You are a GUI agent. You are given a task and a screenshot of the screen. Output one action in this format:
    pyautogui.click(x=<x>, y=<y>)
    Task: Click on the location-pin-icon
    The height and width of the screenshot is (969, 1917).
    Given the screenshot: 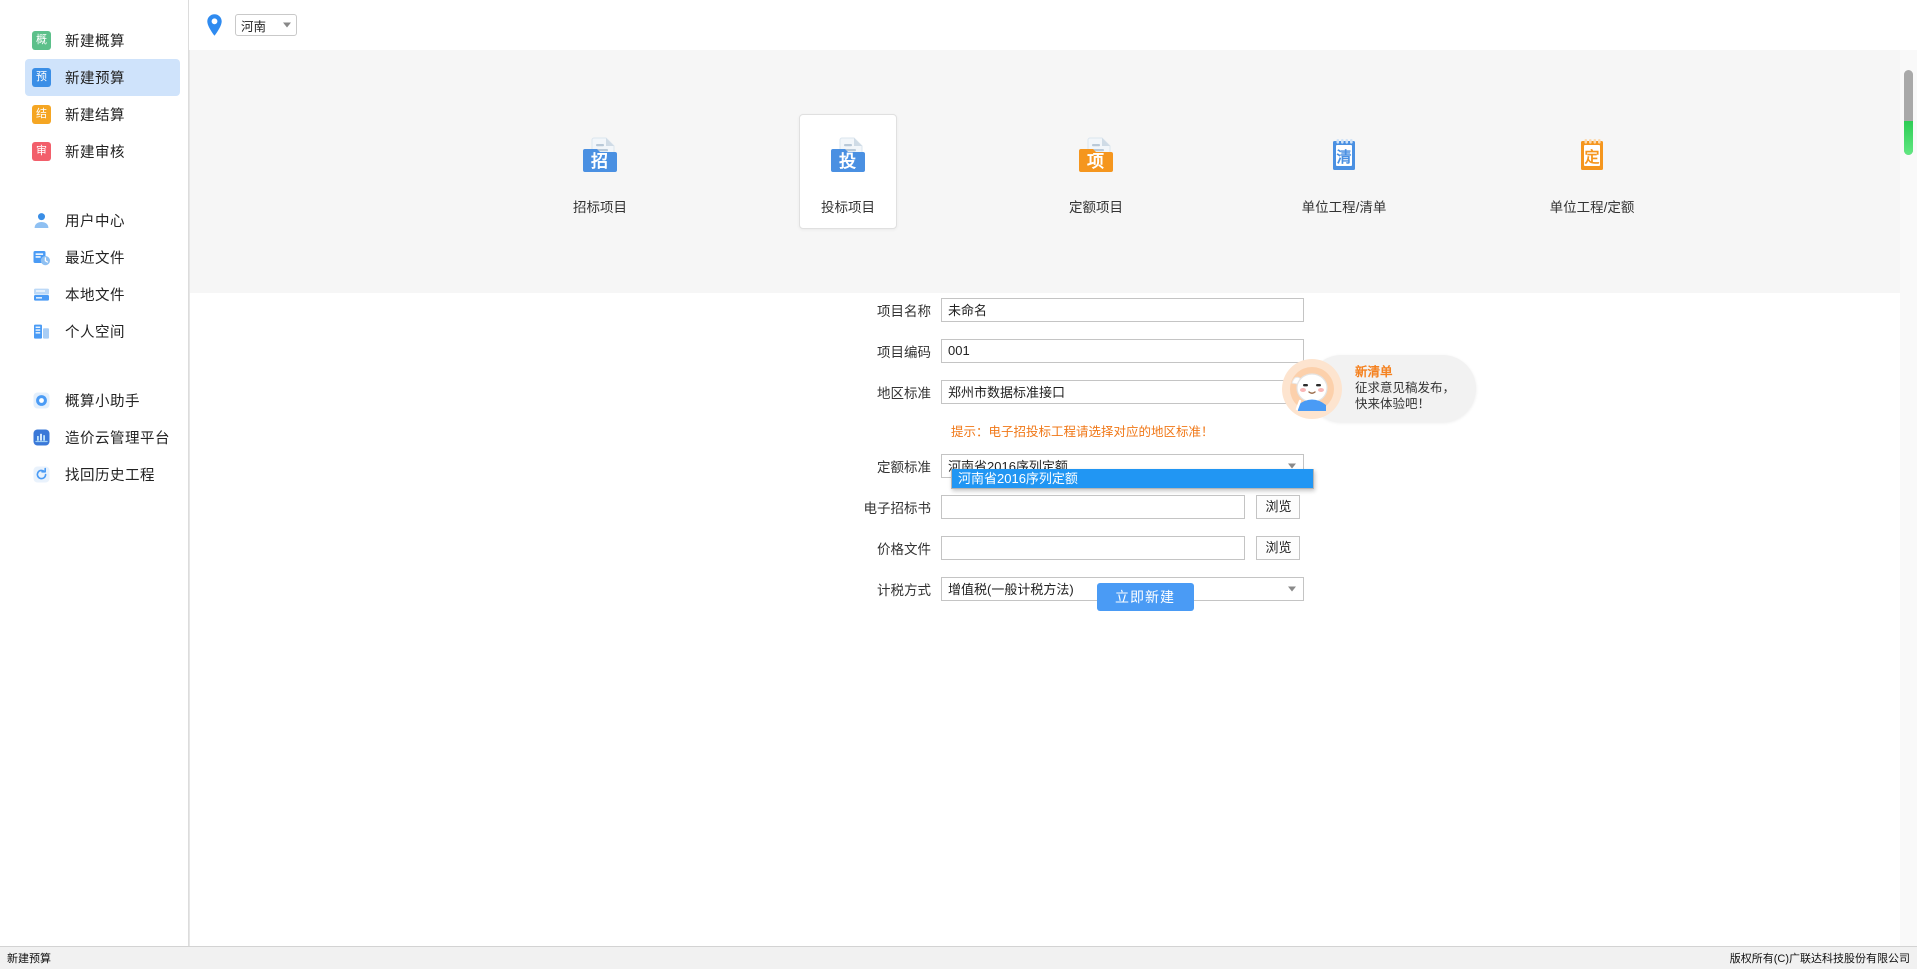 What is the action you would take?
    pyautogui.click(x=214, y=25)
    